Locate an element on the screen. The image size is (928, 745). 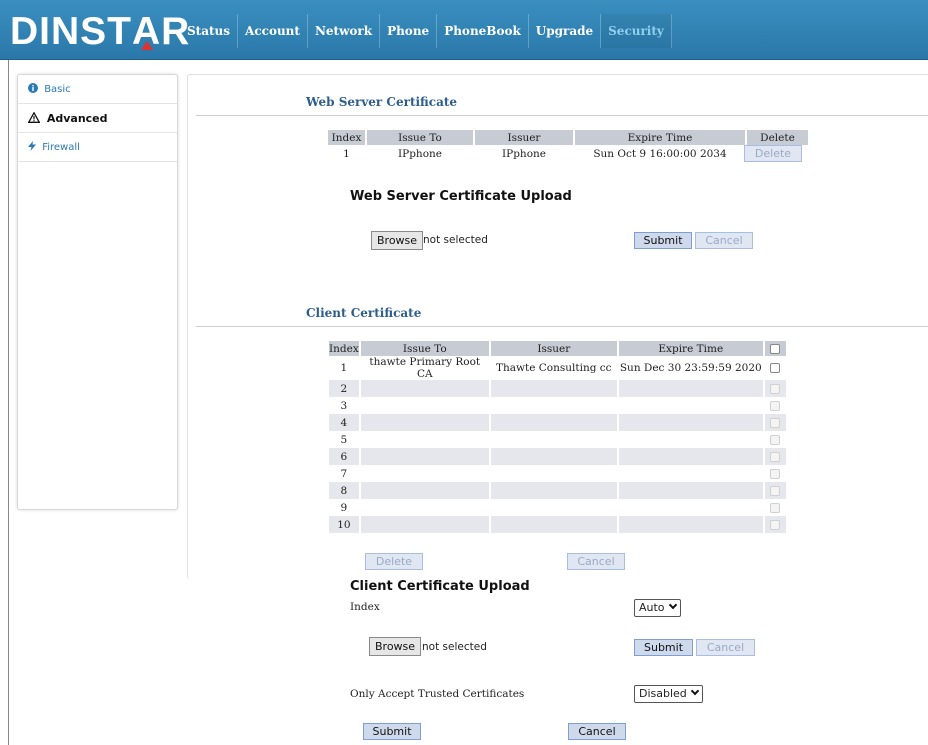
client-file-status: not selected is located at coordinates (454, 647).